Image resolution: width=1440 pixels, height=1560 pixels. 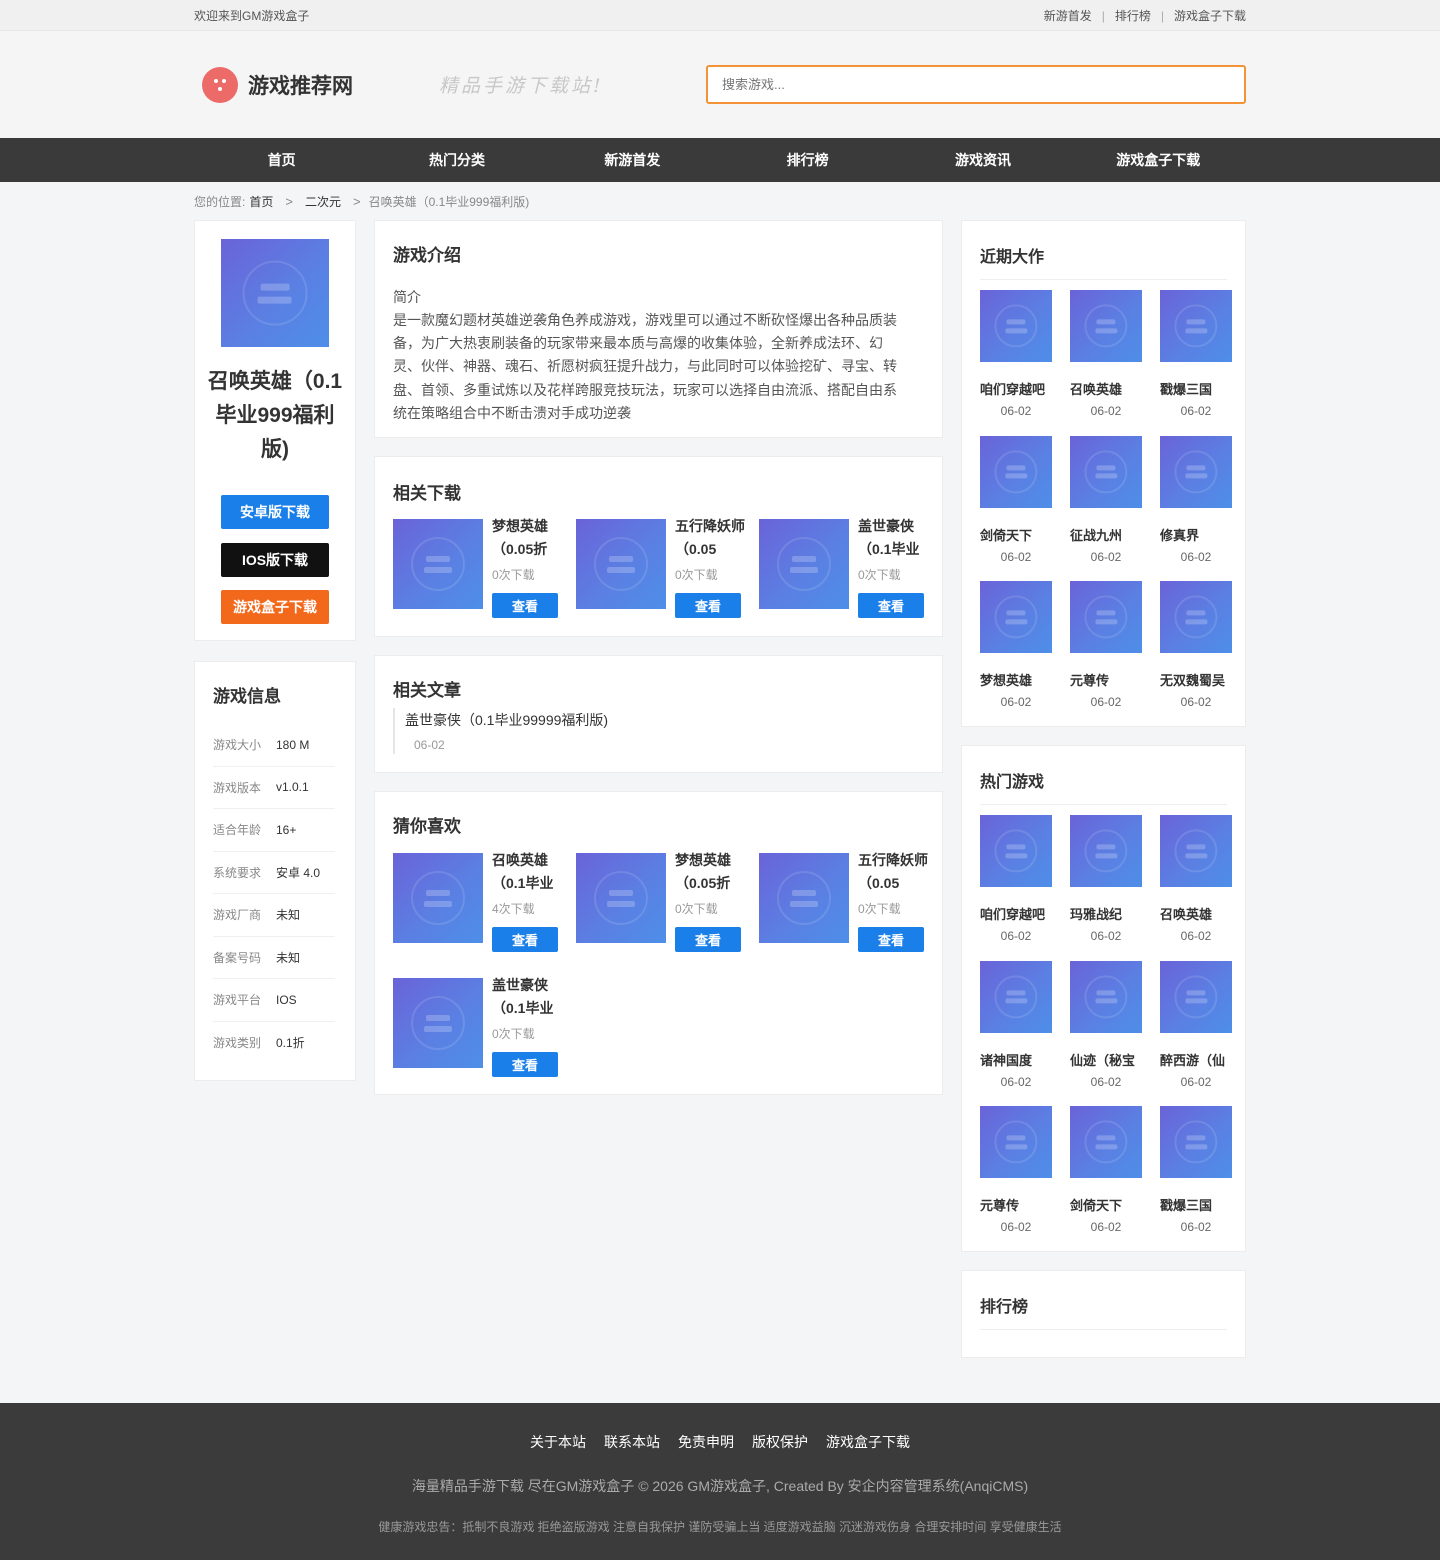 I want to click on search-input, so click(x=976, y=84).